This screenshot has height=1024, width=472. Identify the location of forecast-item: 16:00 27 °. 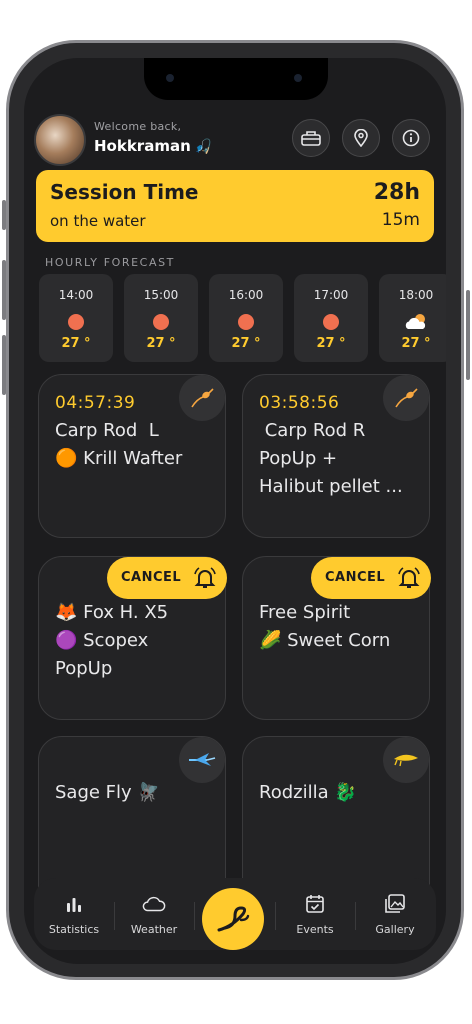
(246, 318).